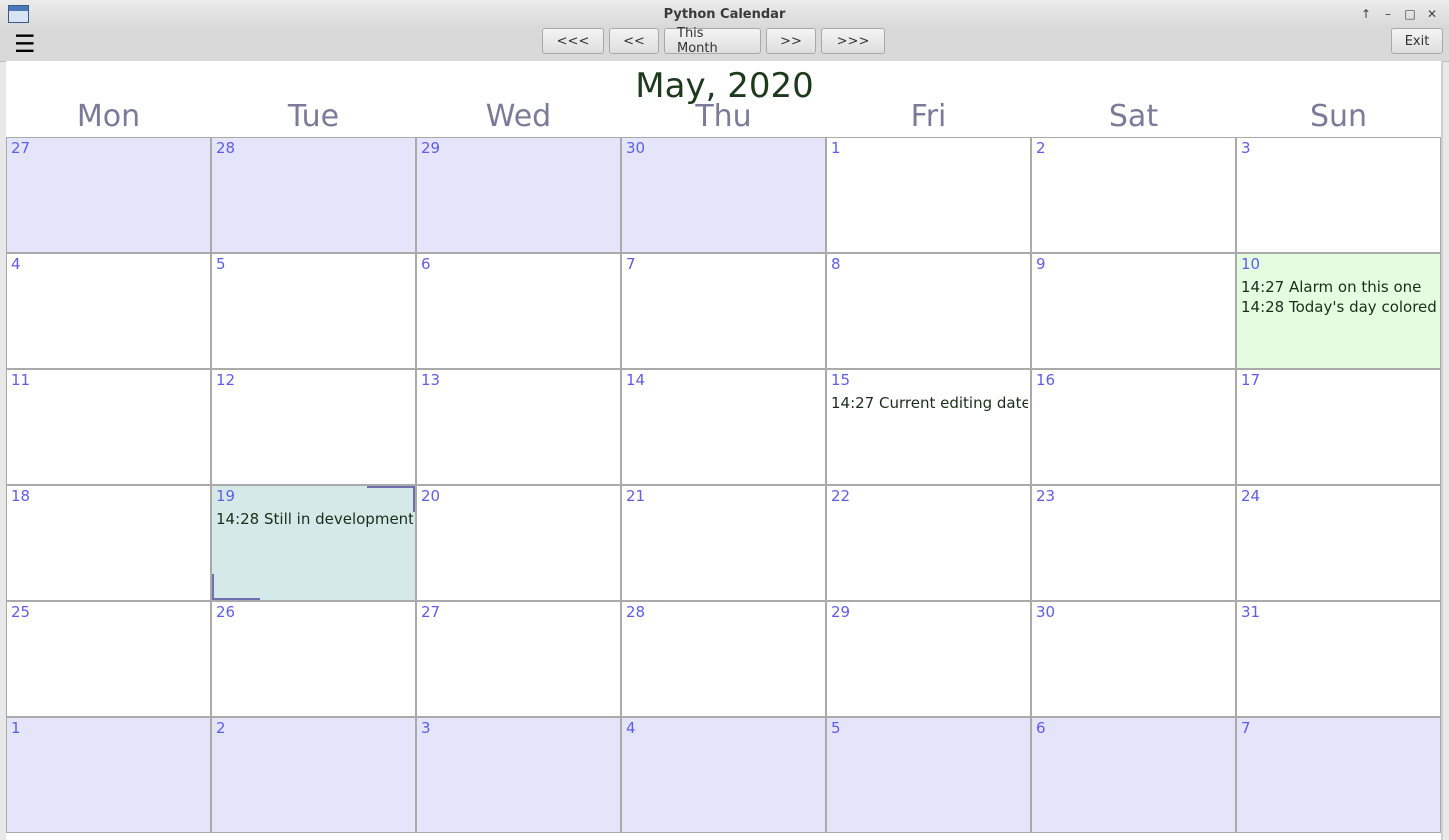 The height and width of the screenshot is (840, 1449). I want to click on this-month-button: This Month, so click(712, 41).